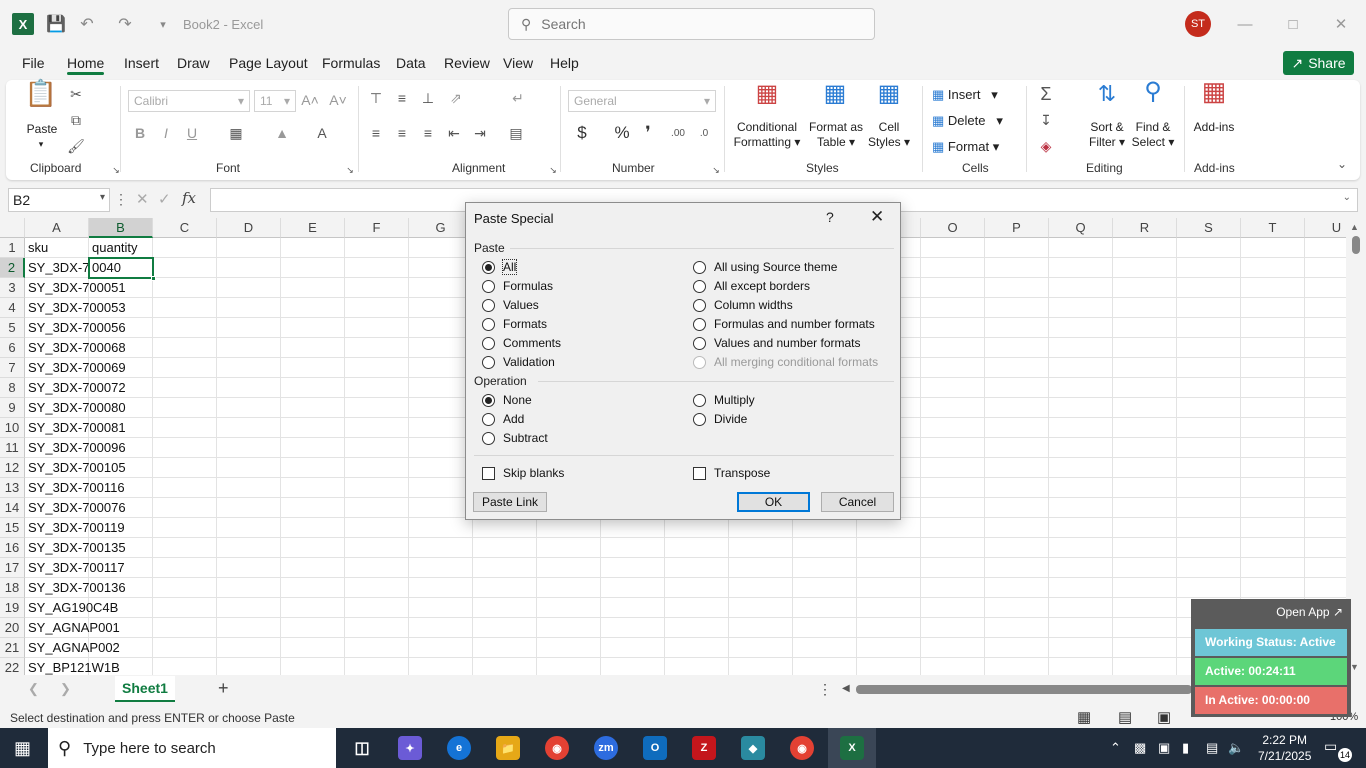 This screenshot has height=768, width=1366. What do you see at coordinates (75, 368) in the screenshot?
I see `cell-a7: SY_3DX-700069` at bounding box center [75, 368].